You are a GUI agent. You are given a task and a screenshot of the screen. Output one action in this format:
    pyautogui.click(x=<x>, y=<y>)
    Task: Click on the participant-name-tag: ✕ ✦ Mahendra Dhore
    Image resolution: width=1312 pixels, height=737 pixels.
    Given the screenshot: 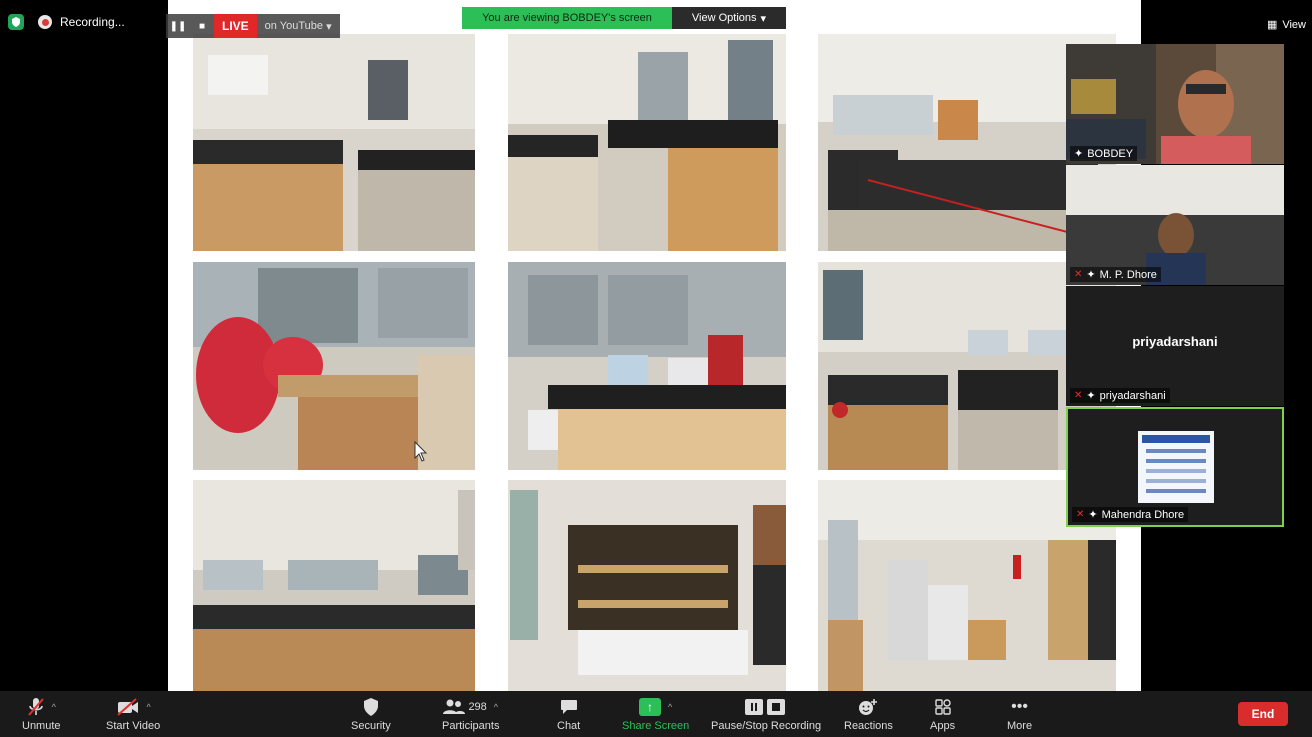 What is the action you would take?
    pyautogui.click(x=1130, y=514)
    